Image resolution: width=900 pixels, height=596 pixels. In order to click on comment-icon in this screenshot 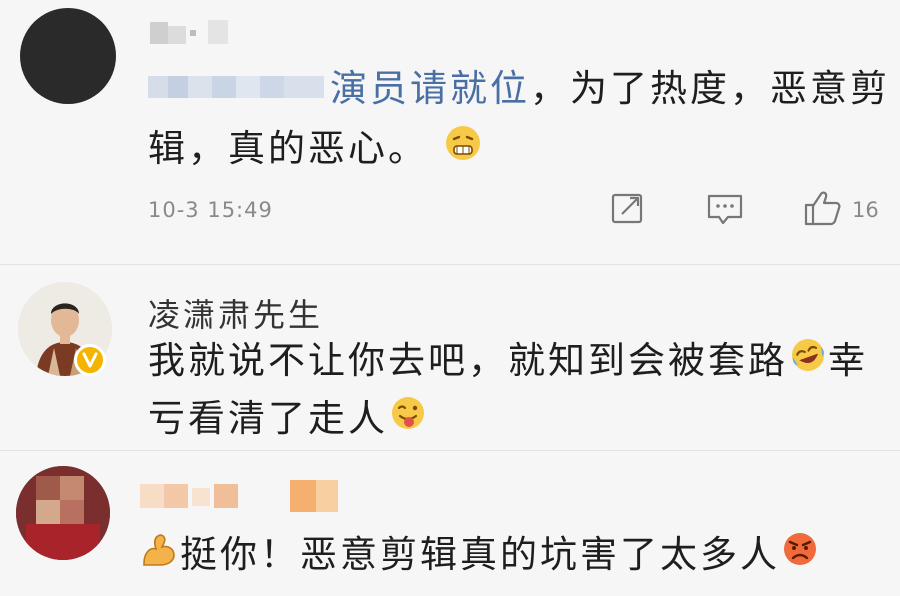, I will do `click(725, 212)`.